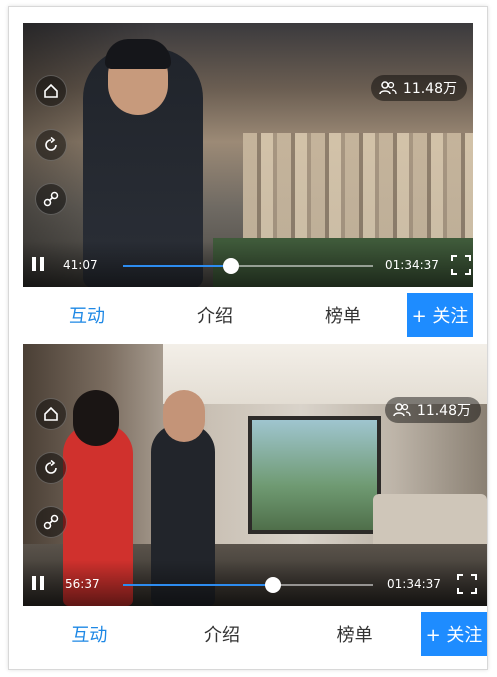 The image size is (497, 677). Describe the element at coordinates (80, 265) in the screenshot. I see `current-time: 41:07` at that location.